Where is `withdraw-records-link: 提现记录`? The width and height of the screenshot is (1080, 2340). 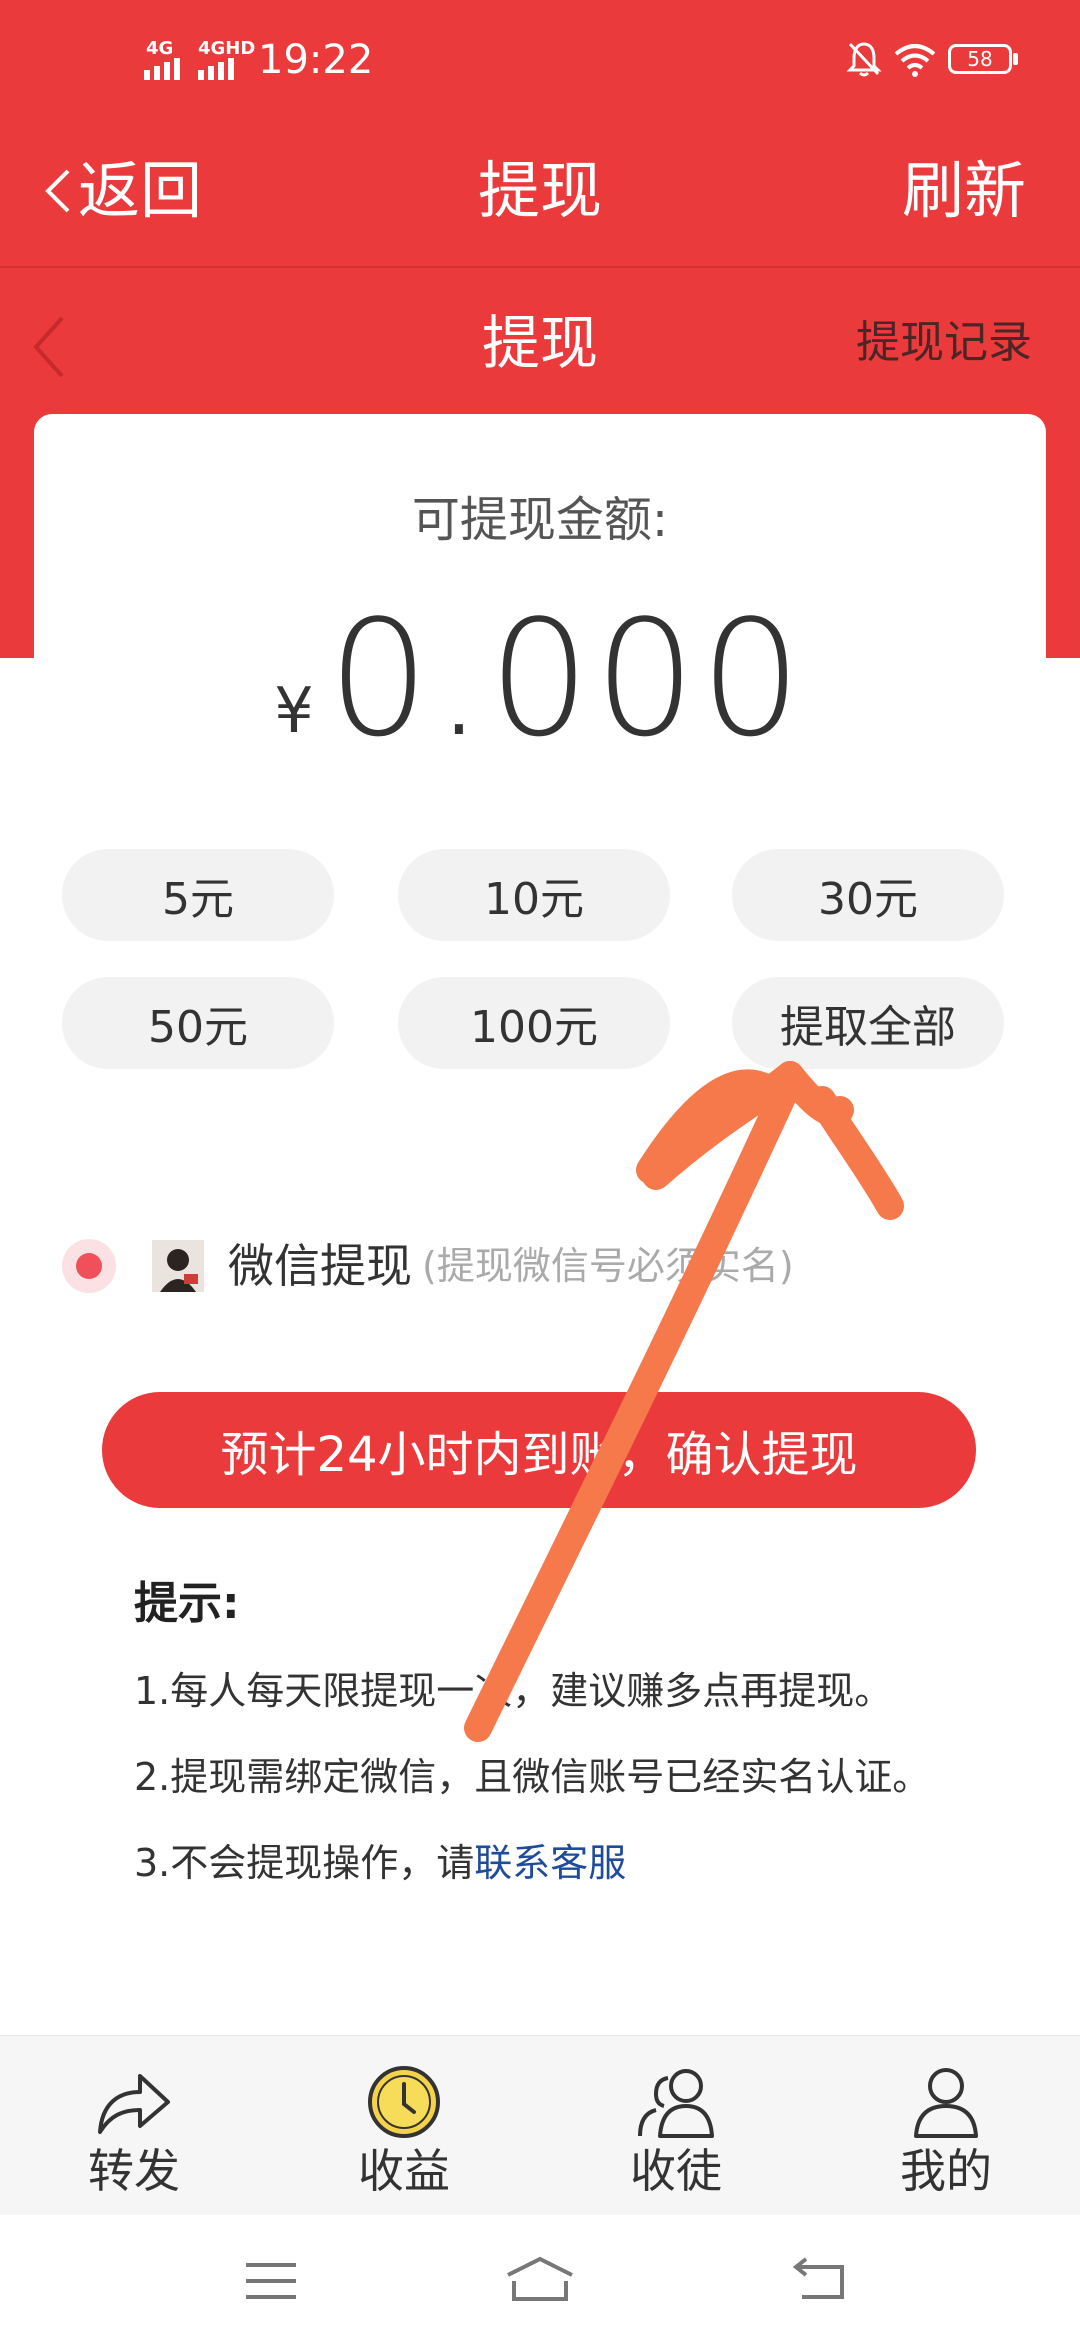
withdraw-records-link: 提现记录 is located at coordinates (944, 343).